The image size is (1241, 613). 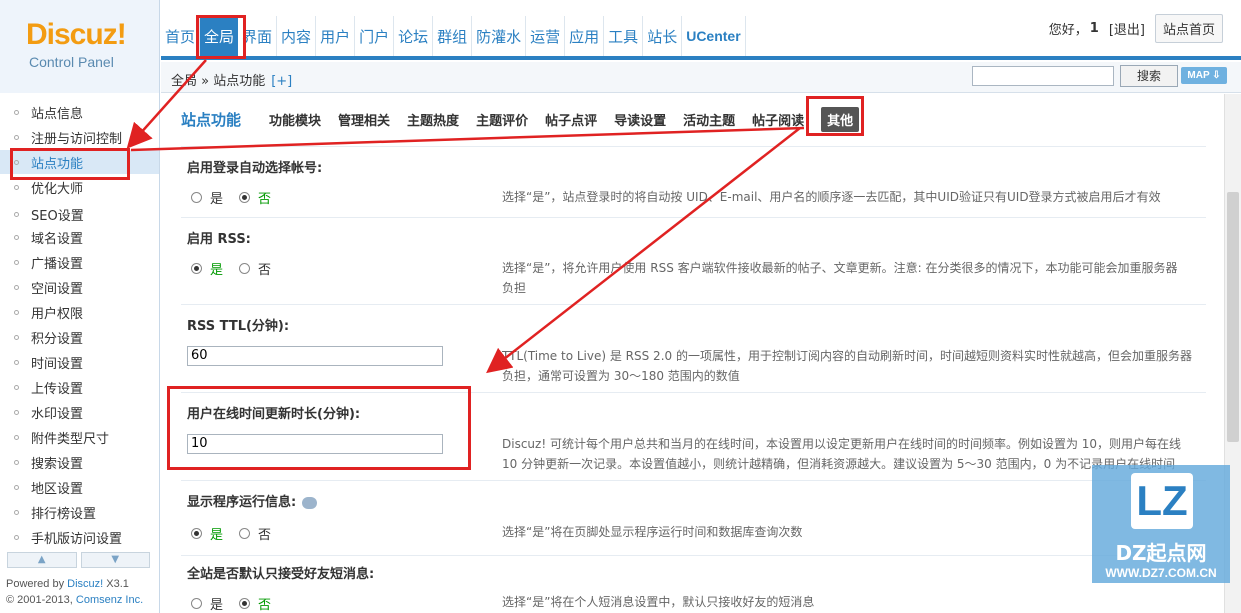 I want to click on sidebar-item-upload: 上传设置, so click(x=79, y=387).